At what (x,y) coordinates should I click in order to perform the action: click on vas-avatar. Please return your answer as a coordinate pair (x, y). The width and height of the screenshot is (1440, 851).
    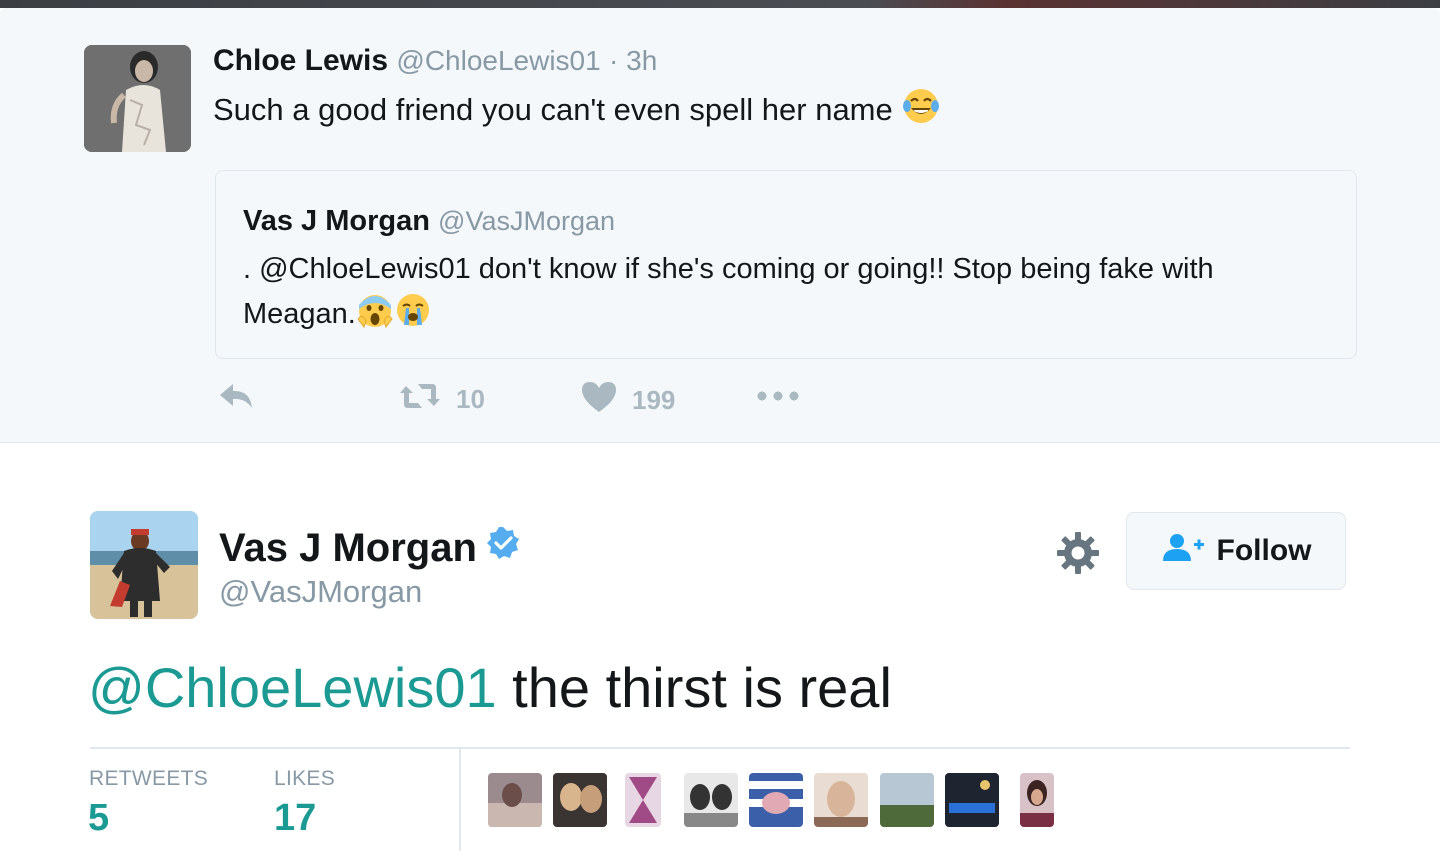
    Looking at the image, I should click on (144, 565).